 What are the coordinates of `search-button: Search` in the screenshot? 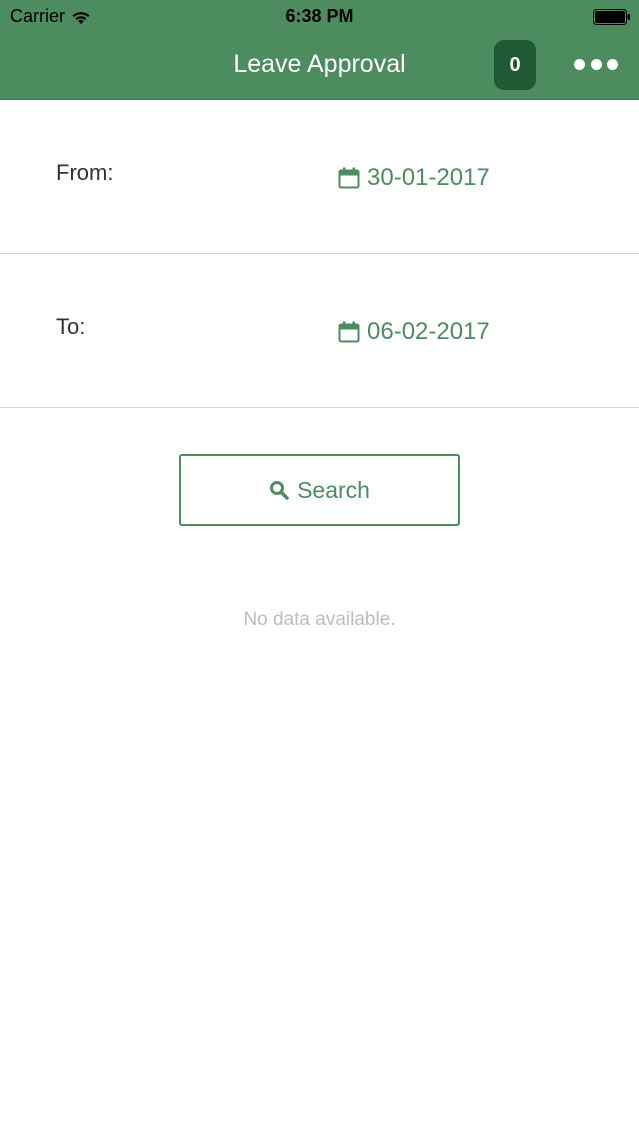 It's located at (319, 490).